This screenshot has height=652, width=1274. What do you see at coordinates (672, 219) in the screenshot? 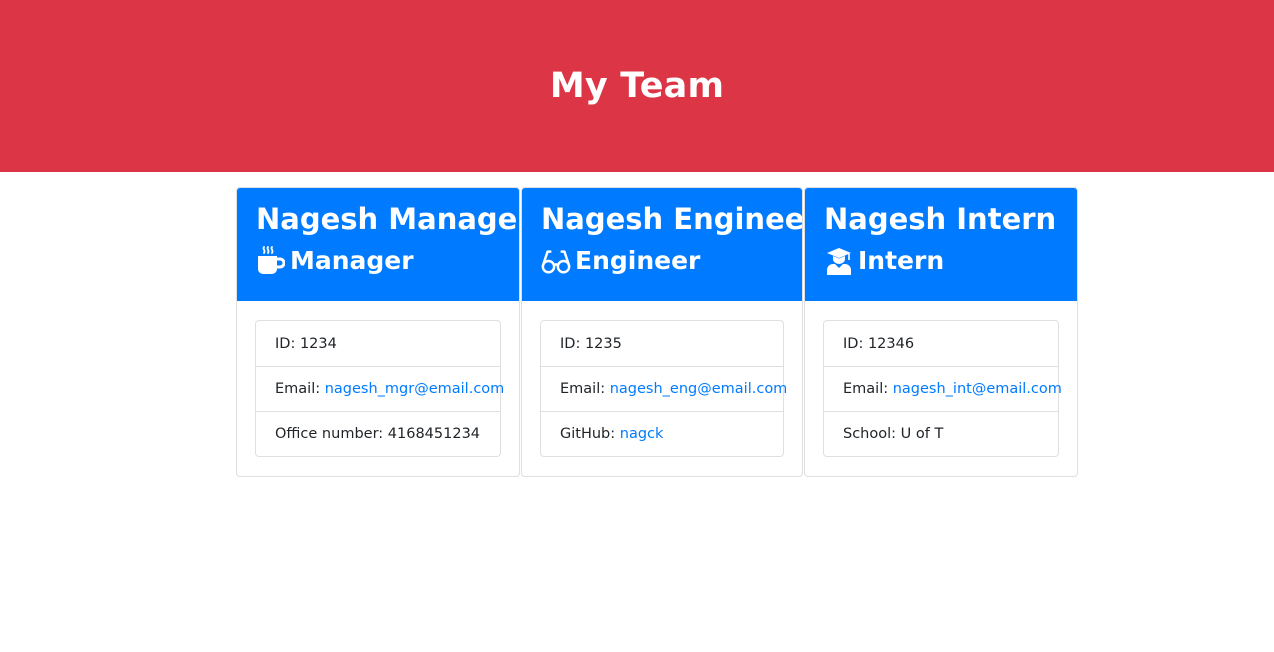
I see `employee-name: Nagesh Engineer` at bounding box center [672, 219].